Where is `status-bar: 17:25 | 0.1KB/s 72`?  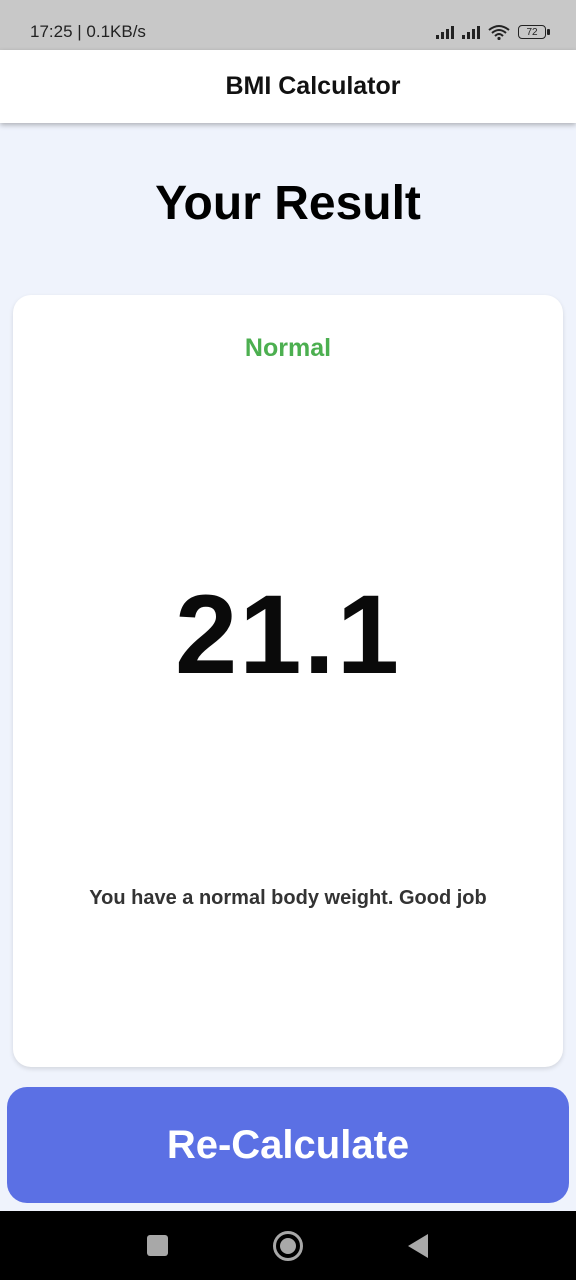 status-bar: 17:25 | 0.1KB/s 72 is located at coordinates (288, 25).